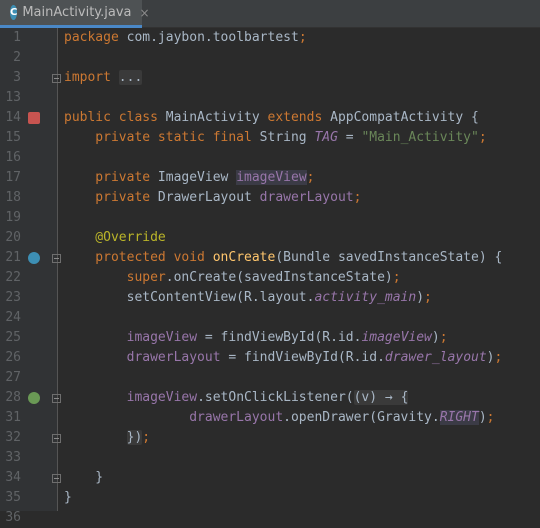 This screenshot has width=540, height=528. What do you see at coordinates (14, 12) in the screenshot?
I see `java-class-icon: C` at bounding box center [14, 12].